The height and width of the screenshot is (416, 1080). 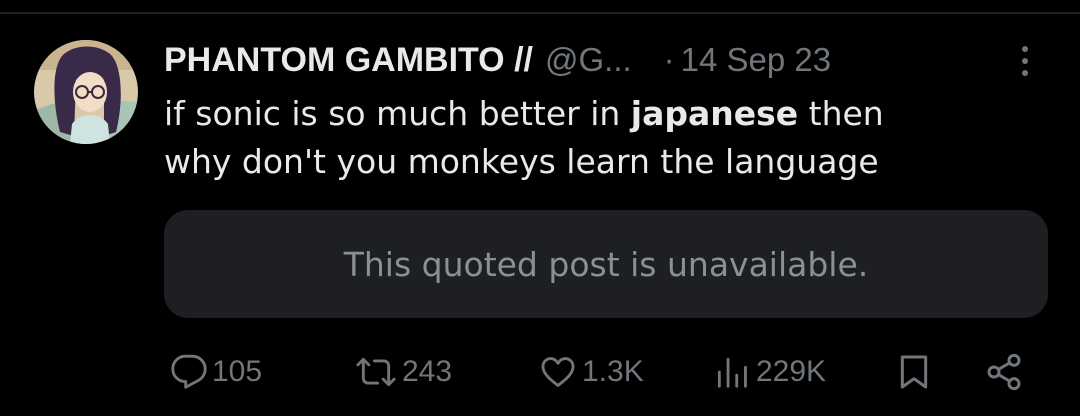 What do you see at coordinates (376, 372) in the screenshot?
I see `repost-icon` at bounding box center [376, 372].